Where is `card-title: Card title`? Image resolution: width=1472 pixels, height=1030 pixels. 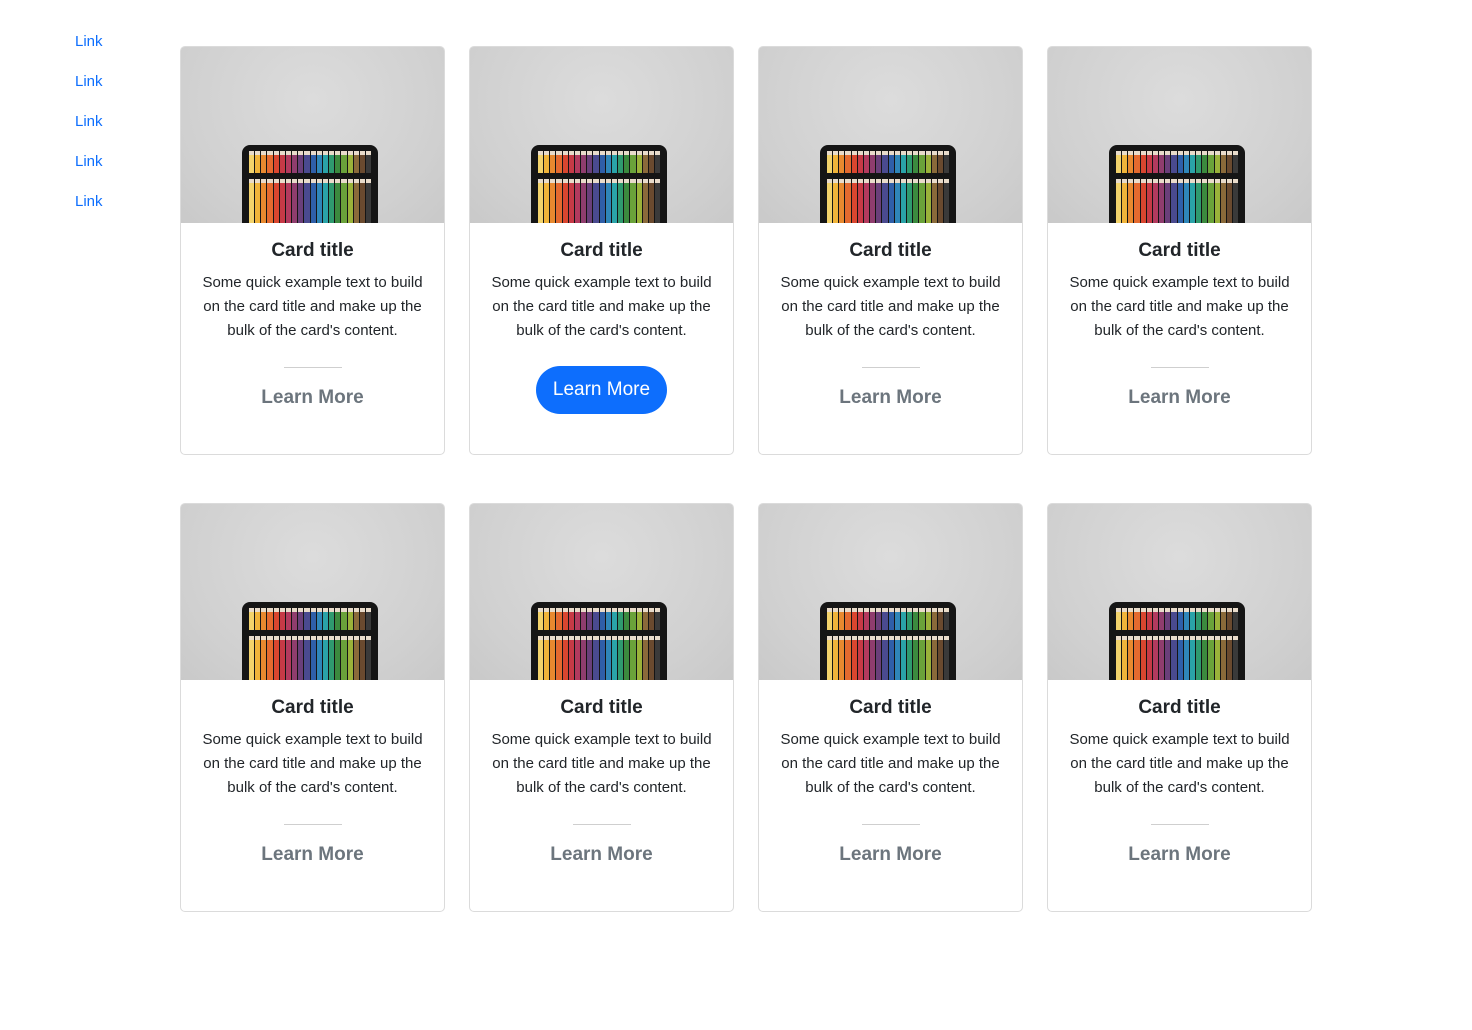 card-title: Card title is located at coordinates (601, 250).